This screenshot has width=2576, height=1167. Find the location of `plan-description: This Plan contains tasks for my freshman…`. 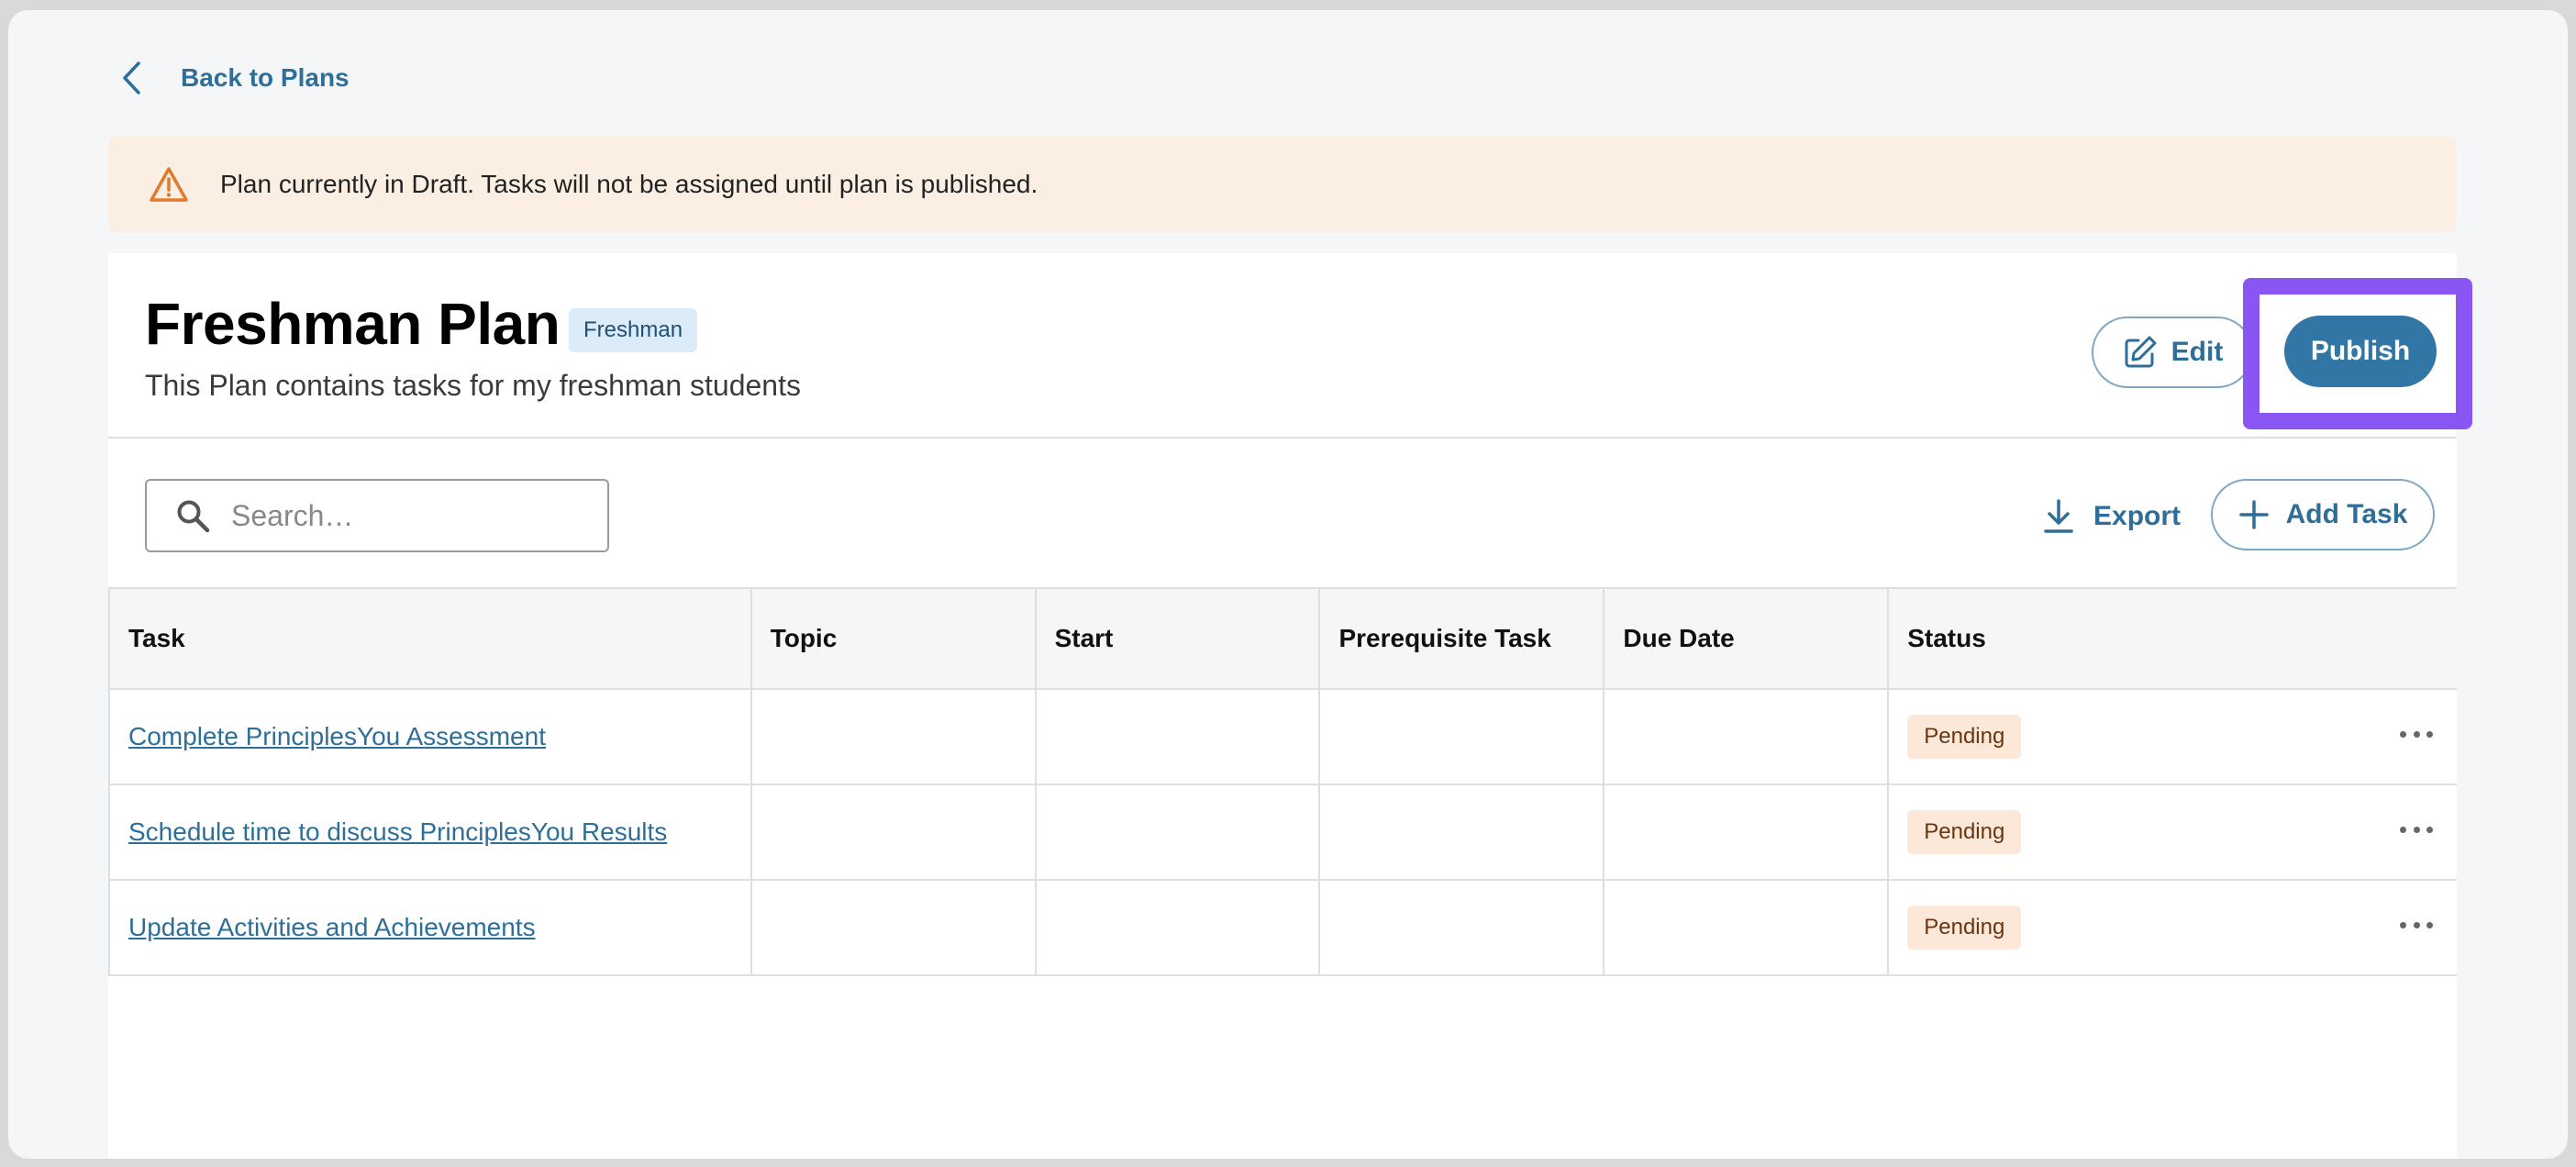

plan-description: This Plan contains tasks for my freshman… is located at coordinates (473, 385).